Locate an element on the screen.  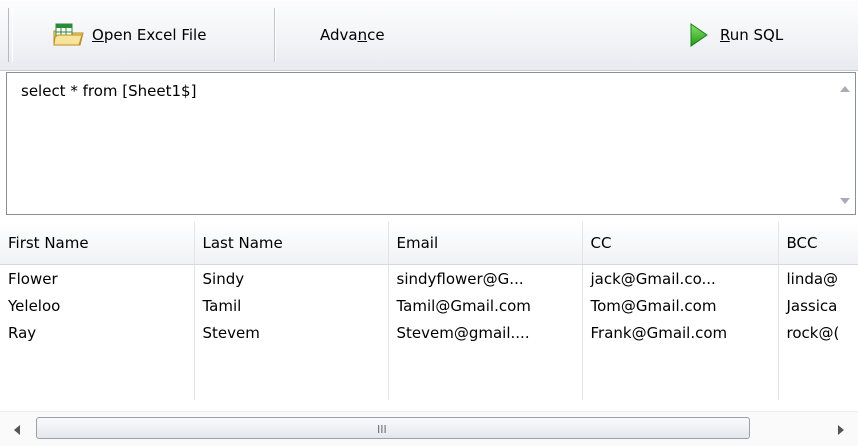
column-header-email: Email is located at coordinates (485, 243).